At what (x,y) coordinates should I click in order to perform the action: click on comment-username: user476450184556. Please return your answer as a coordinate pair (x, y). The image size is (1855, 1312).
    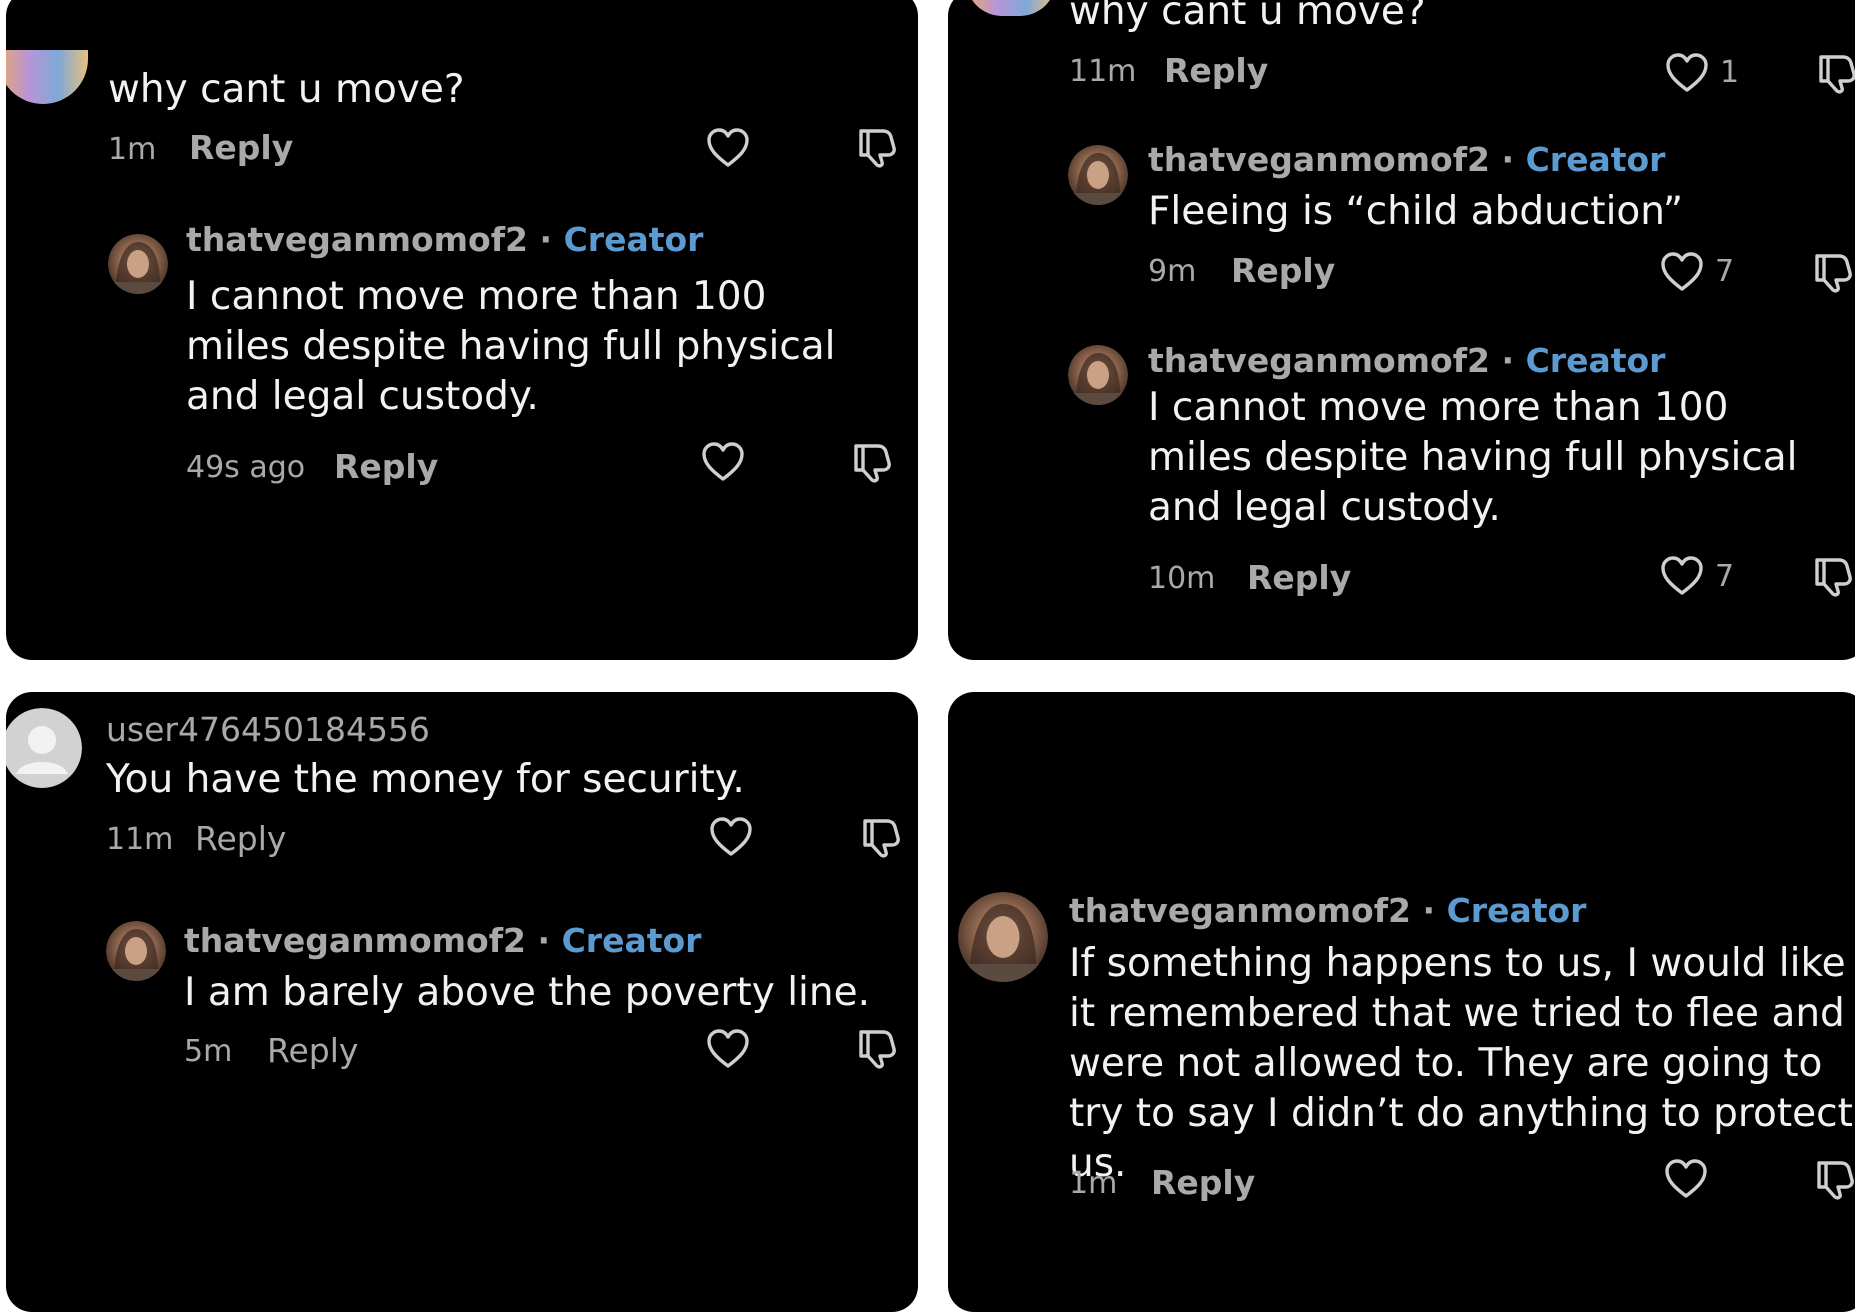
    Looking at the image, I should click on (268, 729).